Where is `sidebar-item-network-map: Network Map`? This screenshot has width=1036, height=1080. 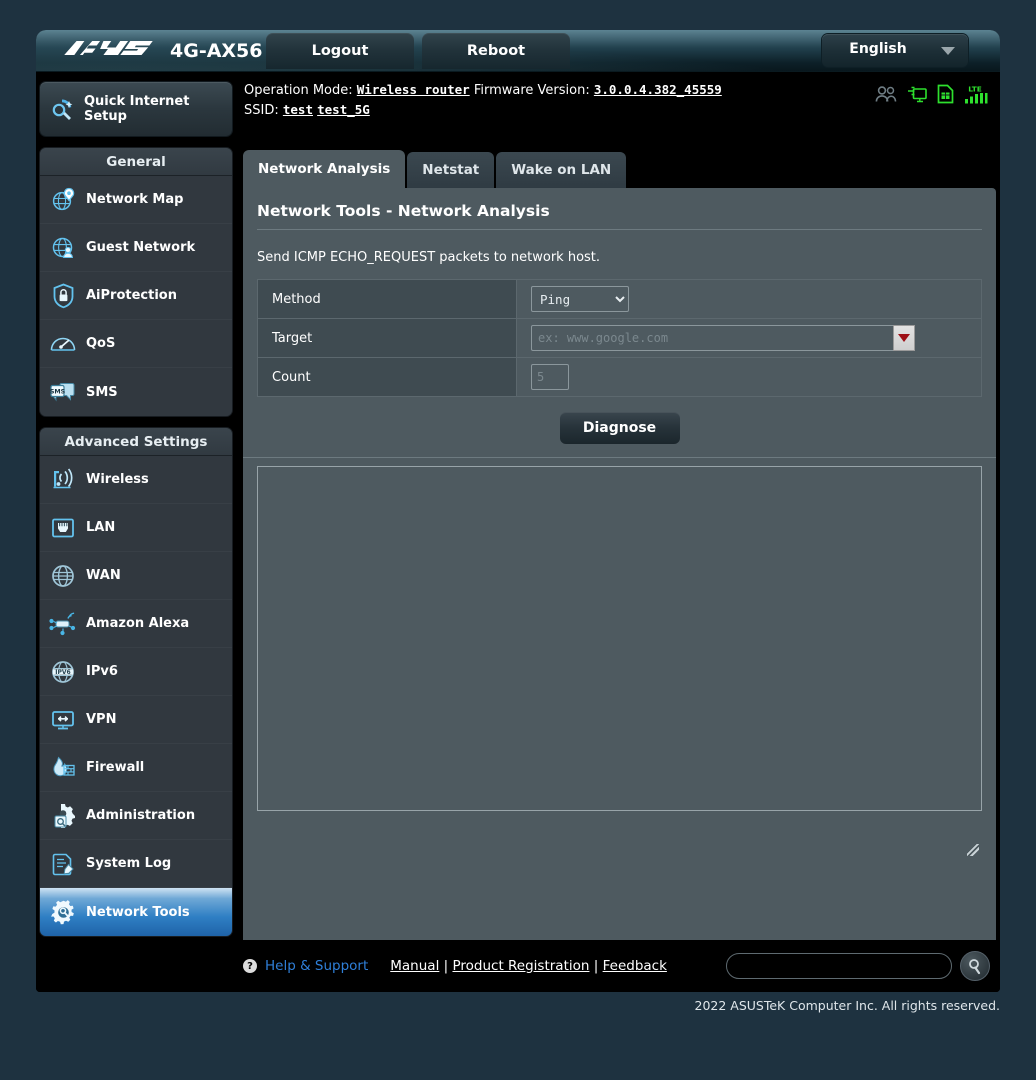
sidebar-item-network-map: Network Map is located at coordinates (136, 200).